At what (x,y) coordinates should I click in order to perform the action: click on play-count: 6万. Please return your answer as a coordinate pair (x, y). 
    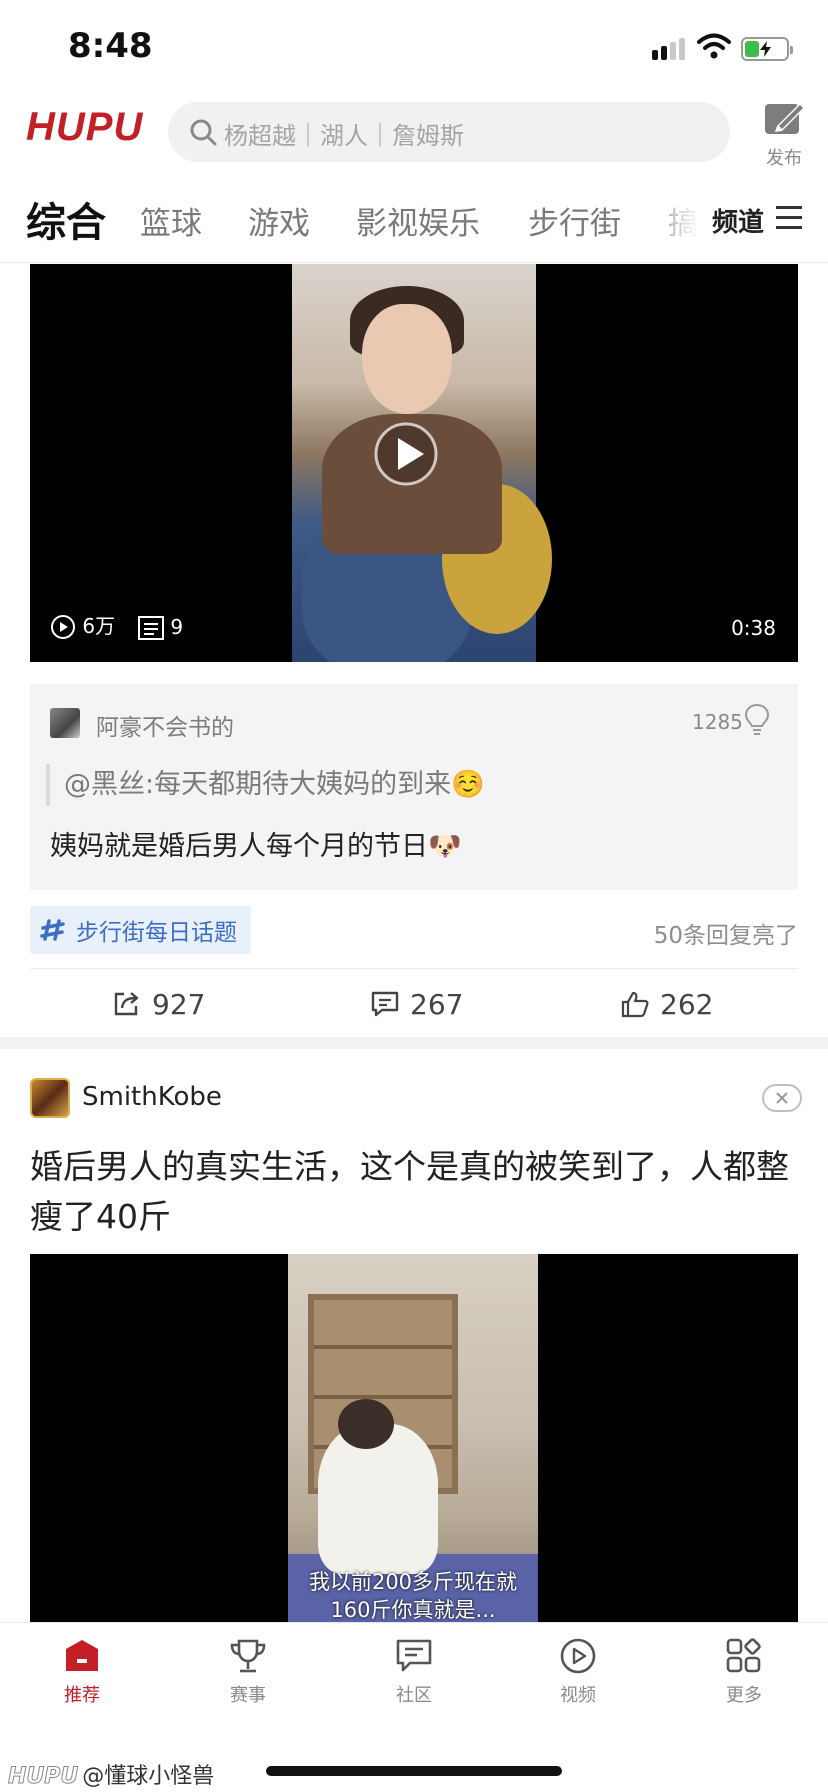
    Looking at the image, I should click on (99, 625).